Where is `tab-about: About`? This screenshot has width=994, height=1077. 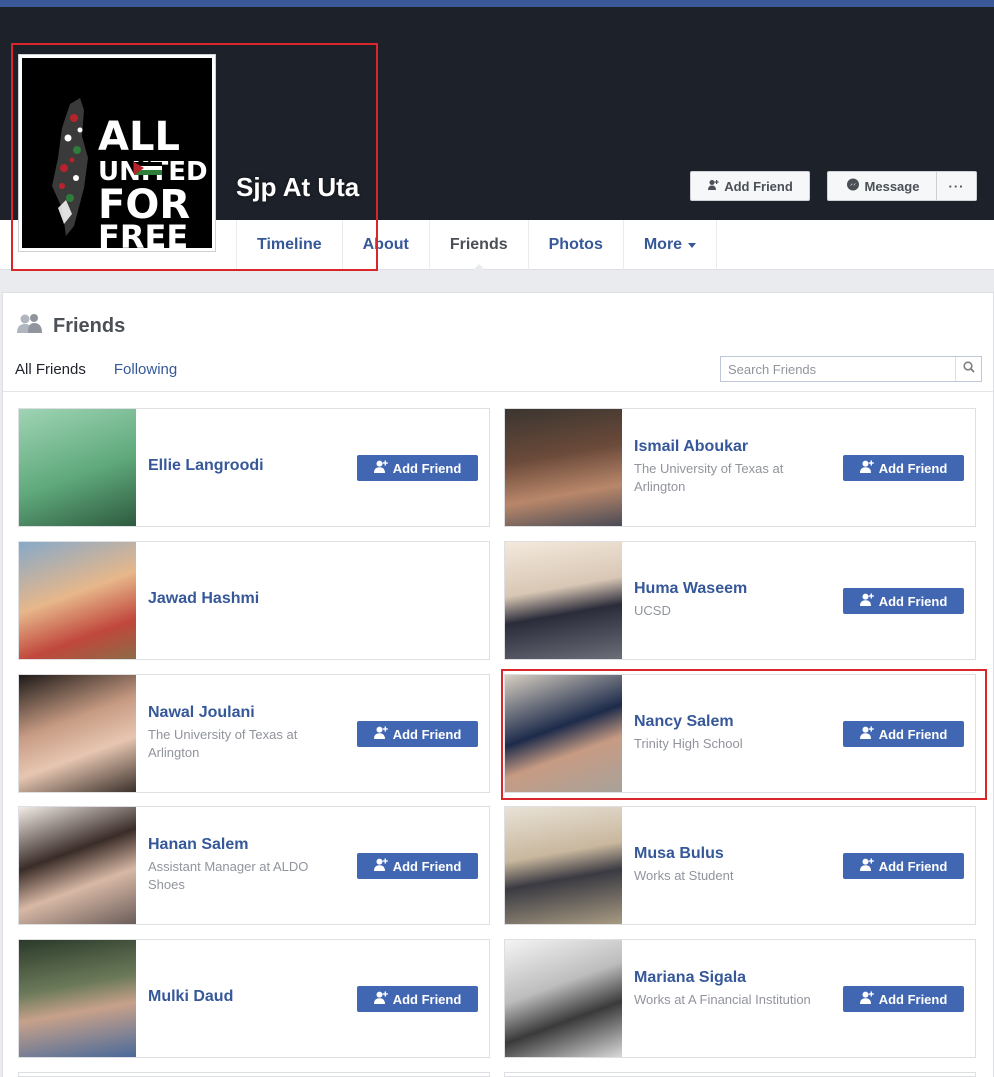 tab-about: About is located at coordinates (385, 245).